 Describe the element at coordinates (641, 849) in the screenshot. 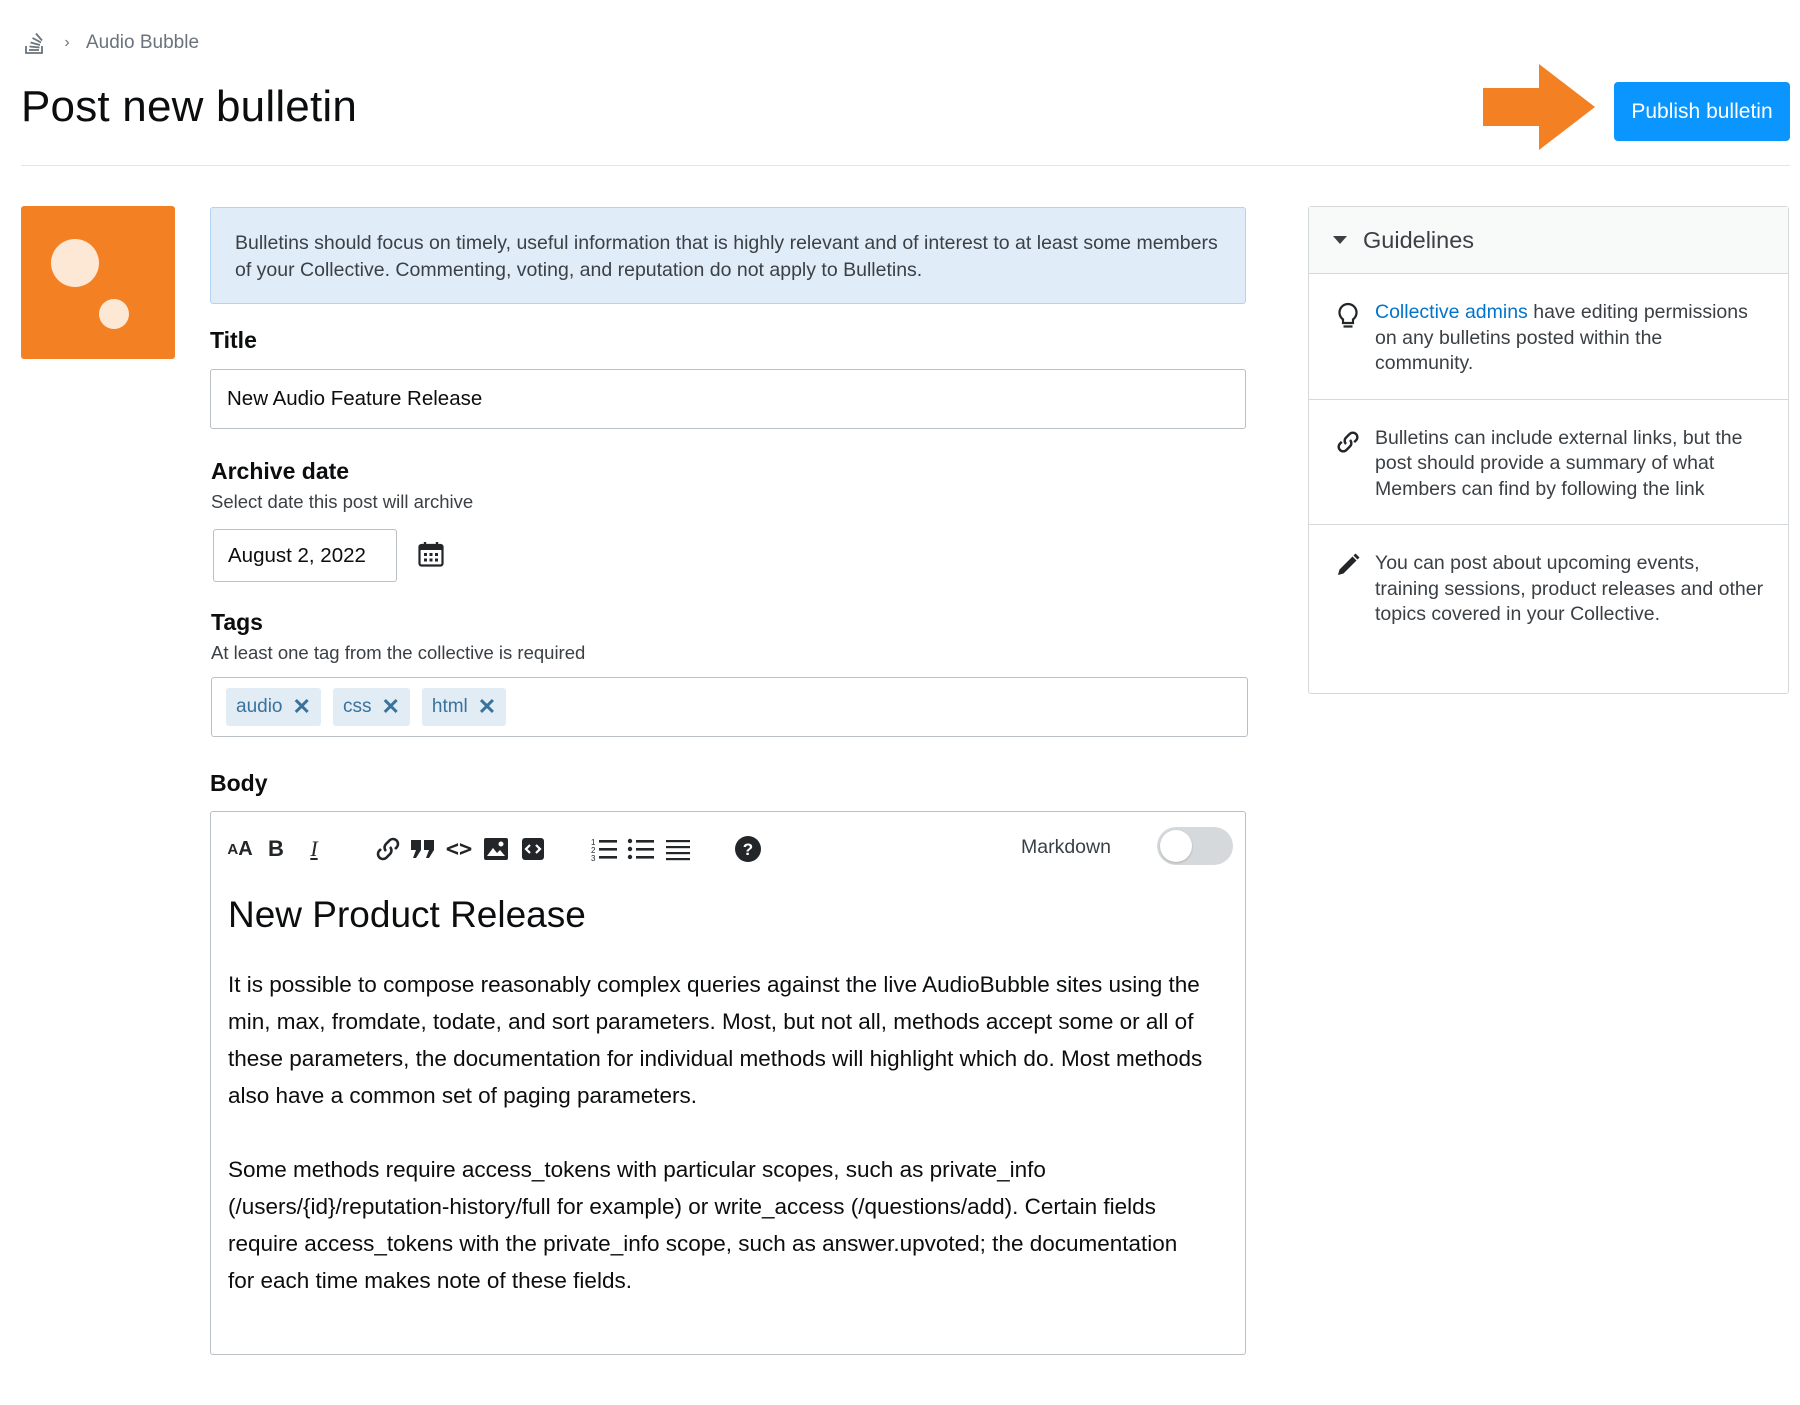

I see `bulleted-list-icon` at that location.